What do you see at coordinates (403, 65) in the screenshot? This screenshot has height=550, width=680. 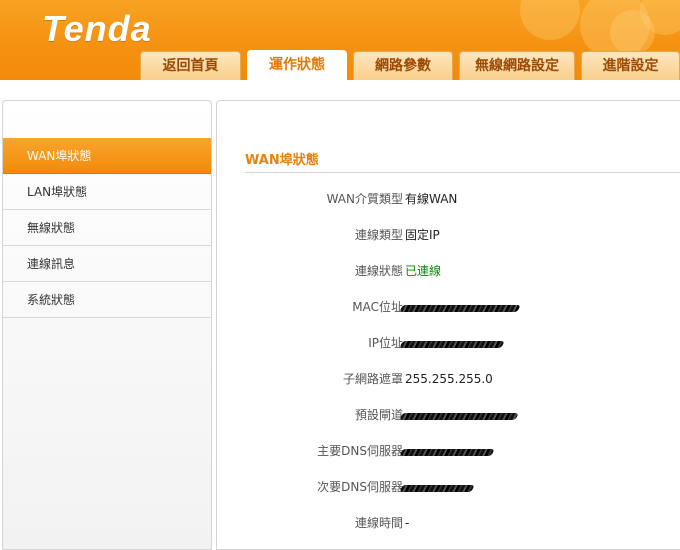 I see `tab-network: 網路參數` at bounding box center [403, 65].